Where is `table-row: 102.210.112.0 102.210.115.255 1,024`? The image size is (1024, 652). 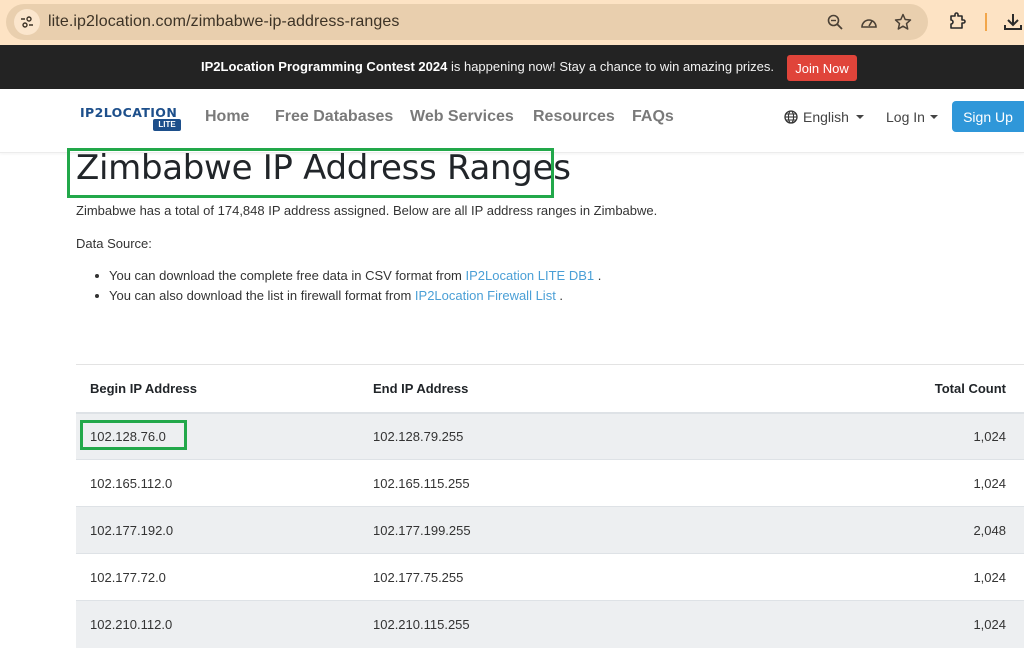
table-row: 102.210.112.0 102.210.115.255 1,024 is located at coordinates (550, 624).